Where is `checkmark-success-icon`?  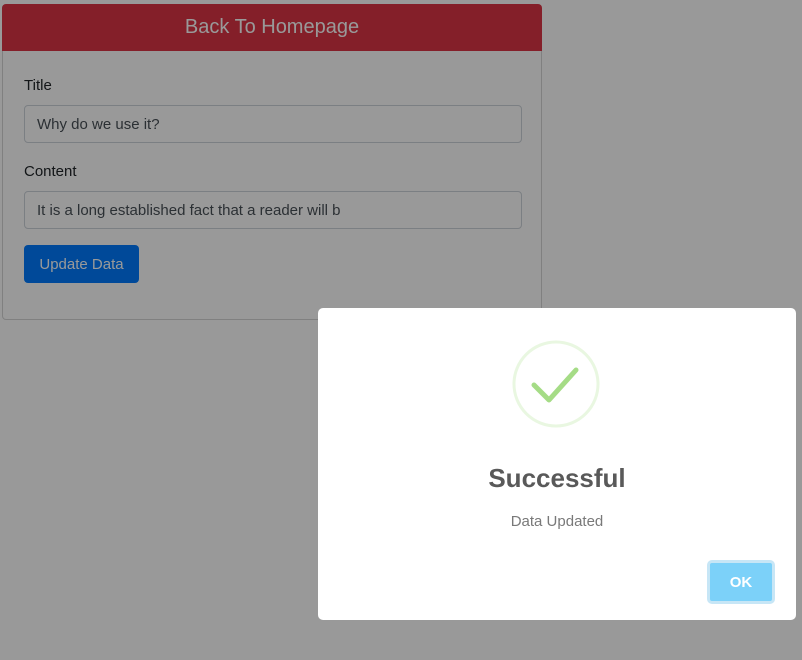
checkmark-success-icon is located at coordinates (556, 384).